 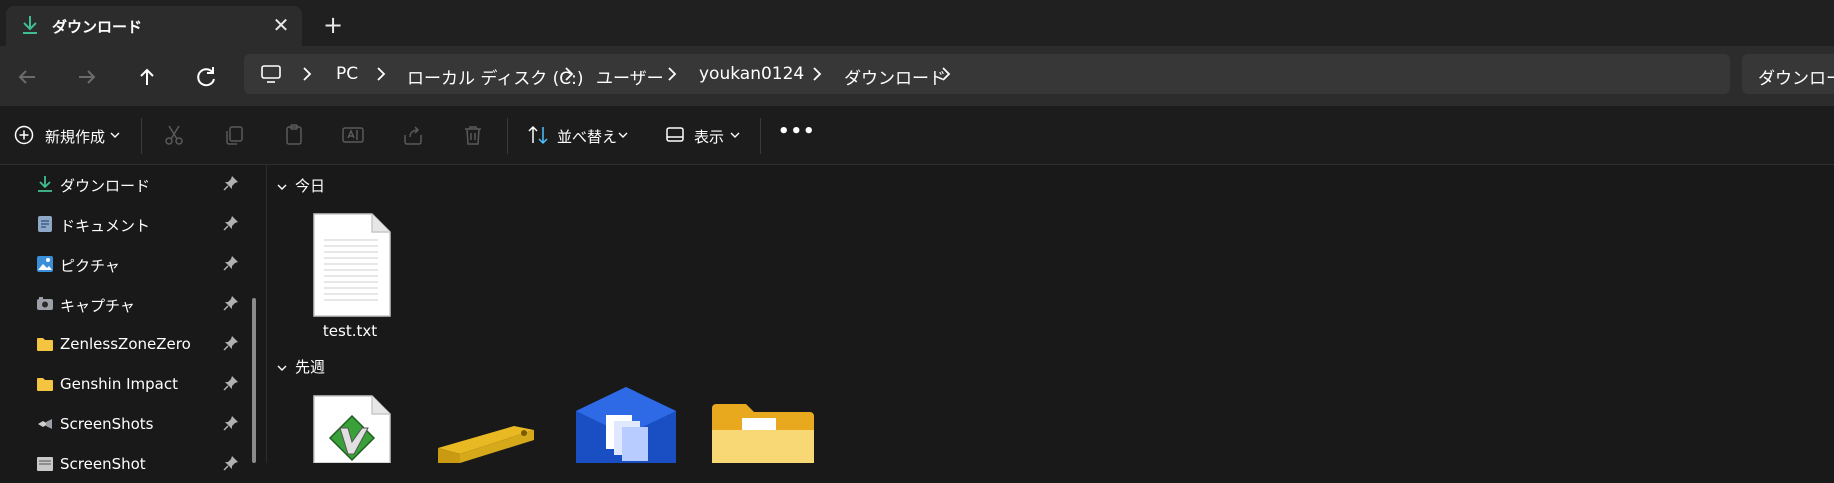 I want to click on group-label: 今日, so click(x=310, y=186).